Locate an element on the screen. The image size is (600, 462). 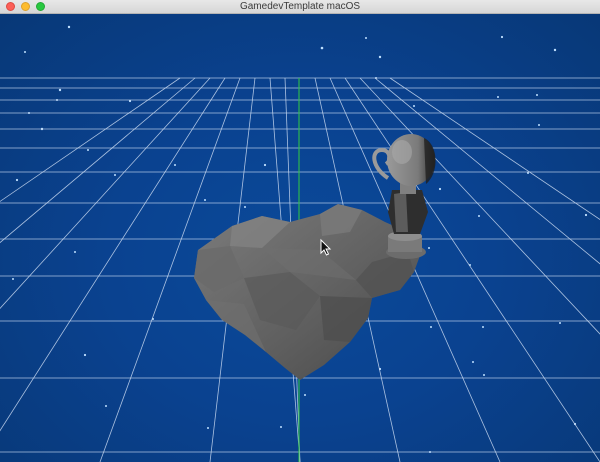
title-bar: GamedevTemplate macOS is located at coordinates (300, 7).